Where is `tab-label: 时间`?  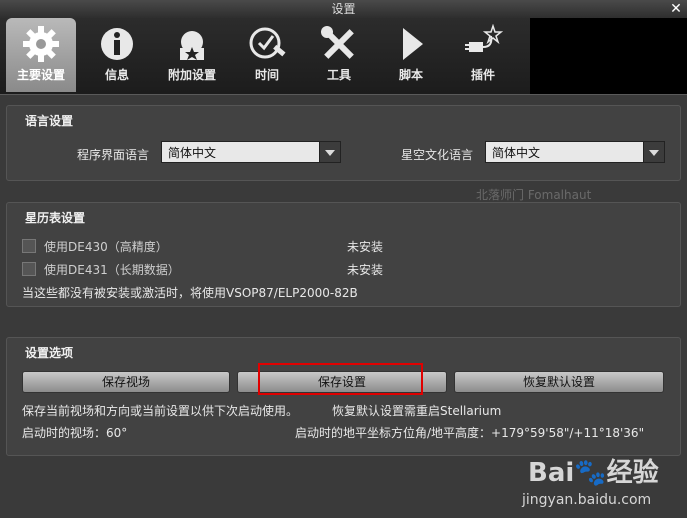
tab-label: 时间 is located at coordinates (266, 75).